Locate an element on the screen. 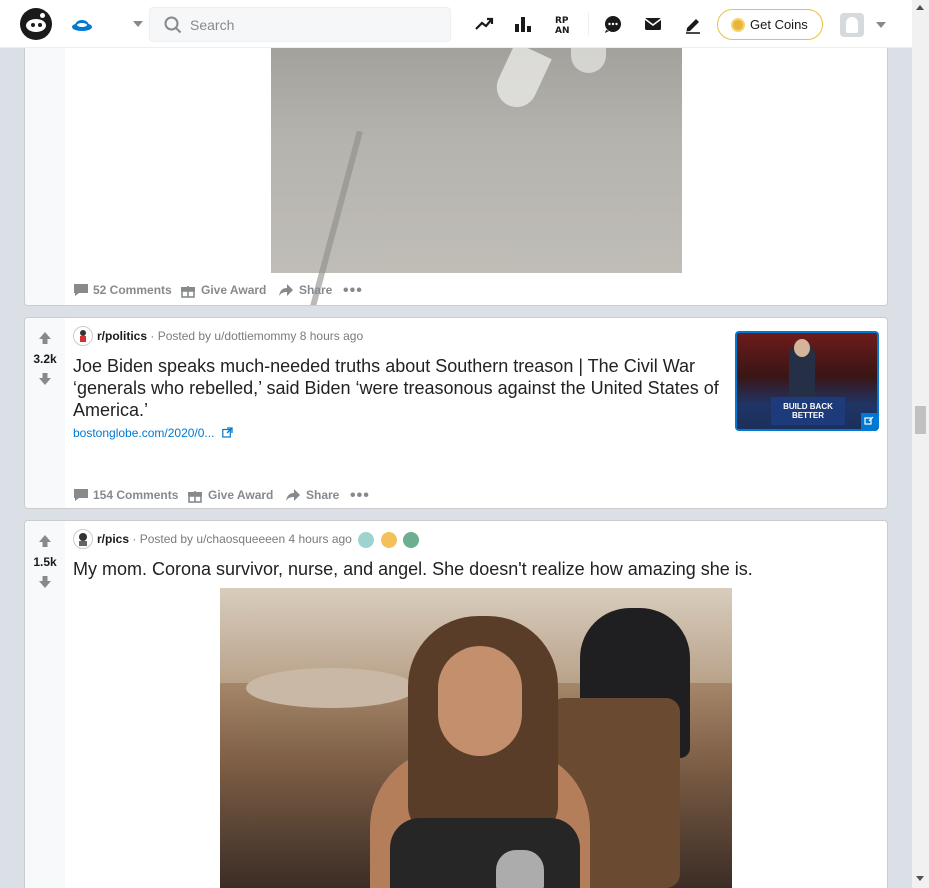 The image size is (929, 888). post-score: 3.2k is located at coordinates (45, 359).